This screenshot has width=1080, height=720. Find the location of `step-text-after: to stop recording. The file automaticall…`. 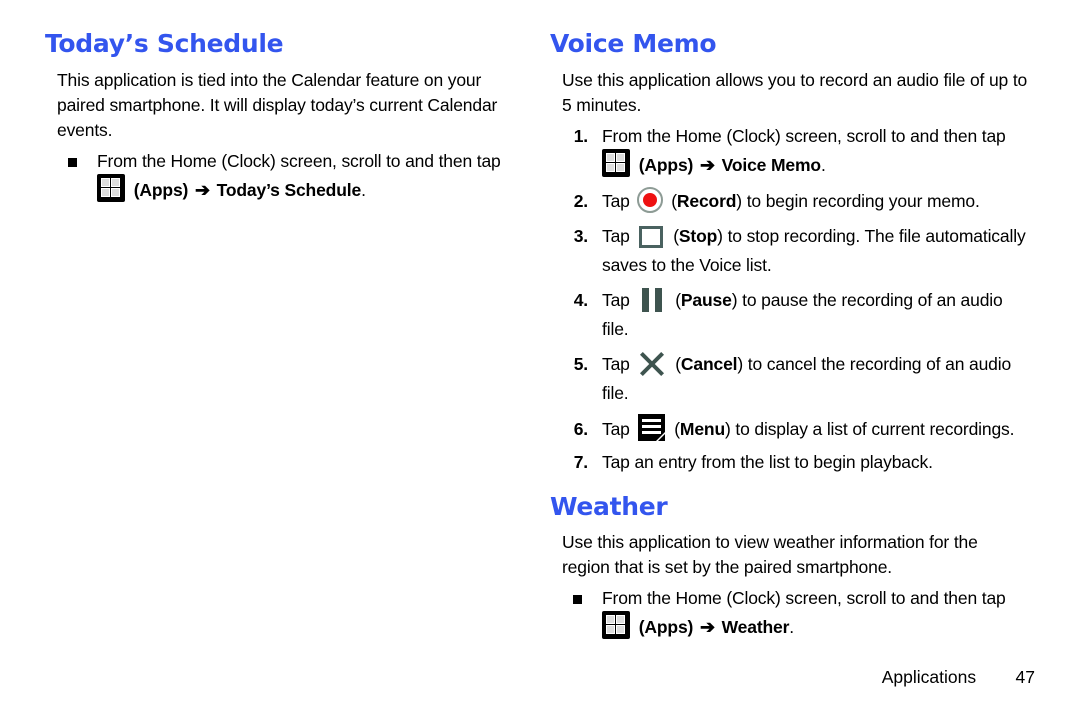

step-text-after: to stop recording. The file automaticall… is located at coordinates (814, 250).